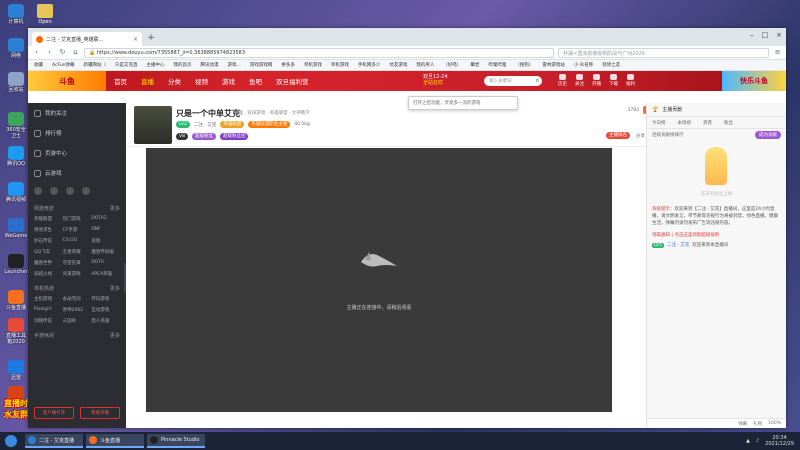  Describe the element at coordinates (11, 441) in the screenshot. I see `start-button` at that location.